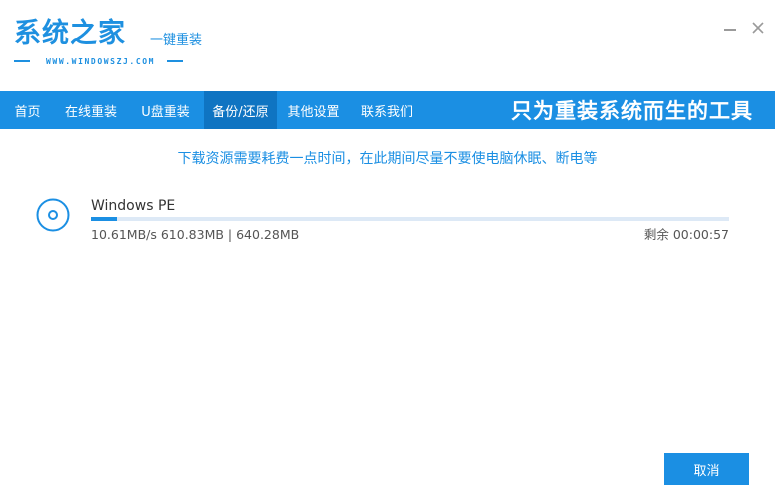 This screenshot has width=775, height=502. What do you see at coordinates (91, 110) in the screenshot?
I see `nav-item-online-reinstall: 在线重装` at bounding box center [91, 110].